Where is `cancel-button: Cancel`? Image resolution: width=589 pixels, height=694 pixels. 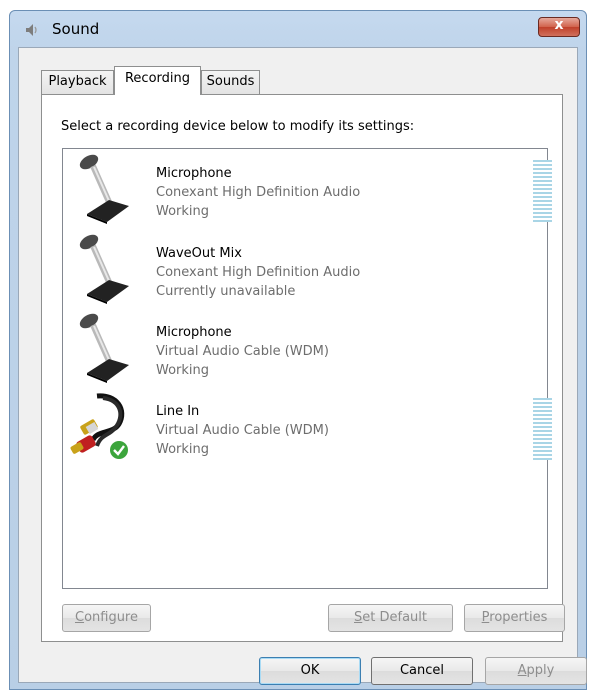 cancel-button: Cancel is located at coordinates (422, 671).